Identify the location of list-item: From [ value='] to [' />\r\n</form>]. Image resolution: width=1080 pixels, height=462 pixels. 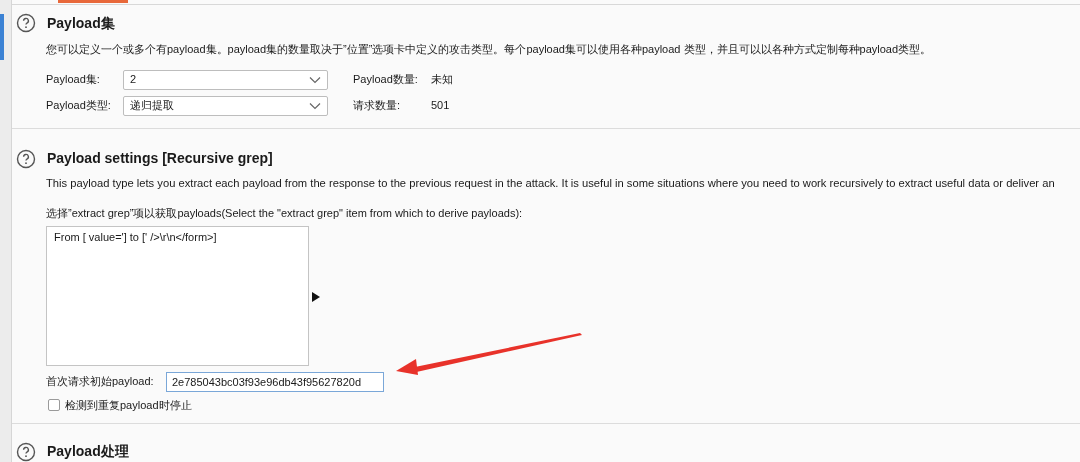
(177, 236).